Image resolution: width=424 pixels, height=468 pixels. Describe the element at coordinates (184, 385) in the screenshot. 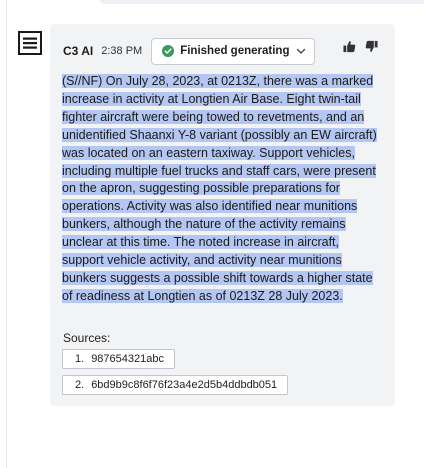

I see `source-id: 6bd9b9c8f6f76f23a4e2d5b4ddbdb051` at that location.